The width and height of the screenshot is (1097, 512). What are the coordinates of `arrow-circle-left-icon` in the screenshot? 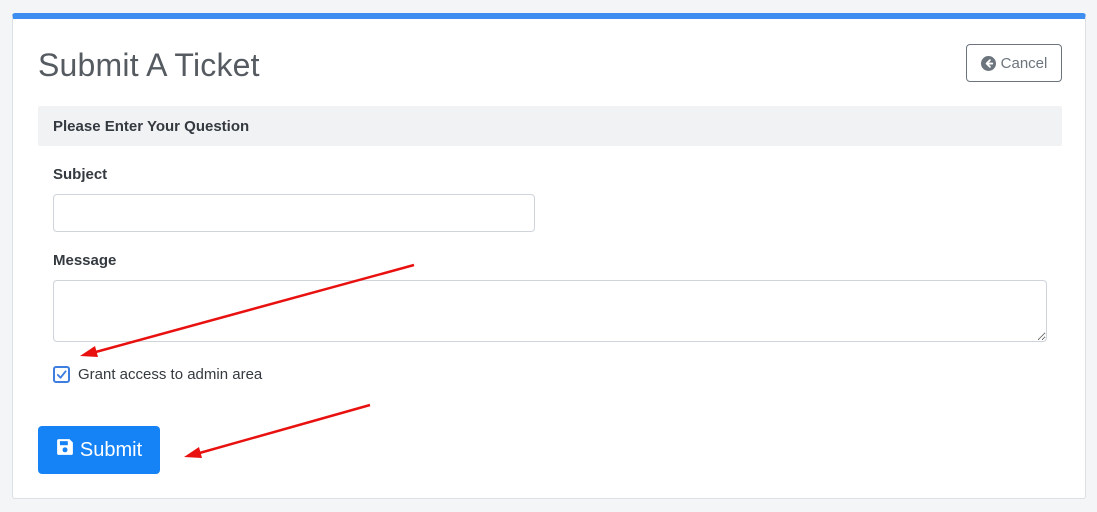 It's located at (988, 63).